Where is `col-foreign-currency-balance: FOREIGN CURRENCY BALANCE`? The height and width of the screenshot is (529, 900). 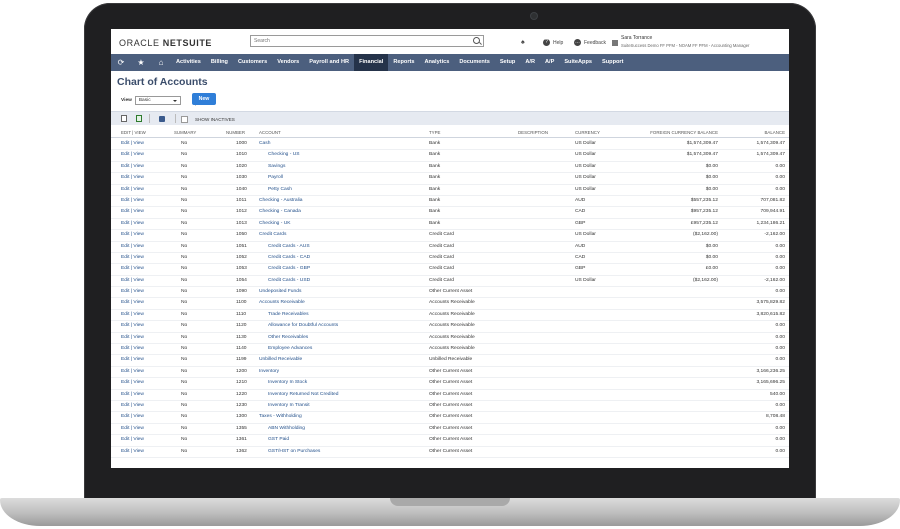 col-foreign-currency-balance: FOREIGN CURRENCY BALANCE is located at coordinates (684, 132).